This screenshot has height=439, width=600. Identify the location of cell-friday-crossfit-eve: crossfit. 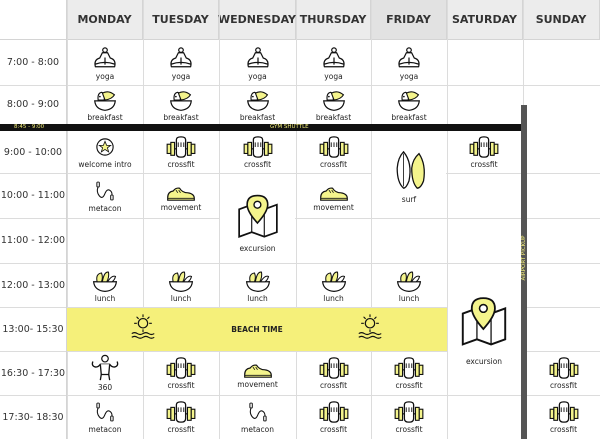
(409, 417).